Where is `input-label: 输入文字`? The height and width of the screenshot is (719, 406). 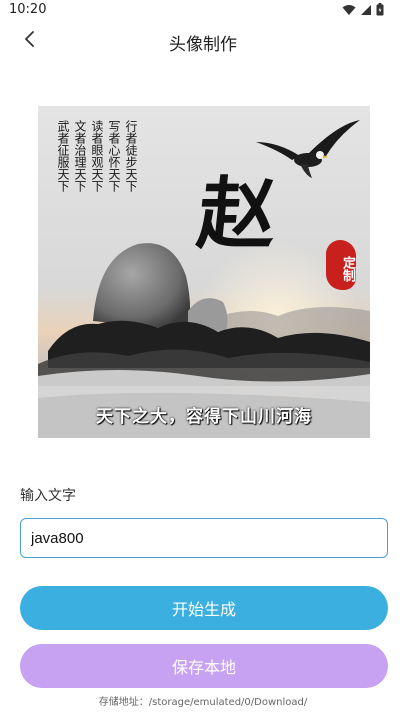 input-label: 输入文字 is located at coordinates (48, 496).